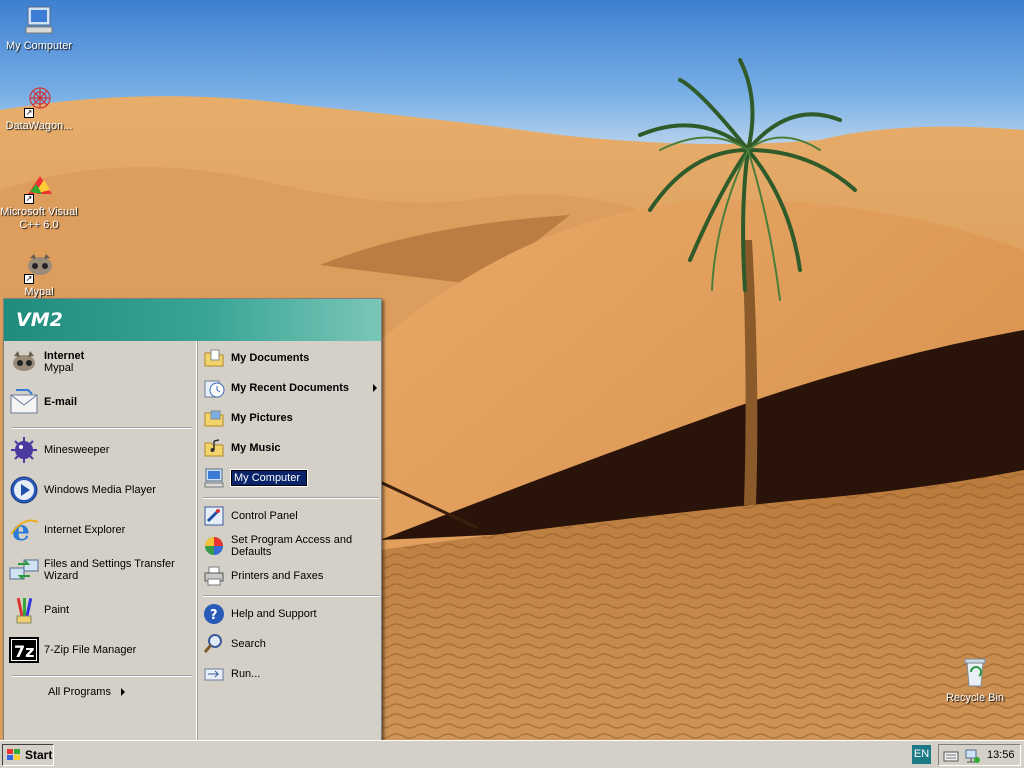  Describe the element at coordinates (192, 320) in the screenshot. I see `start-menu-header: VM2` at that location.